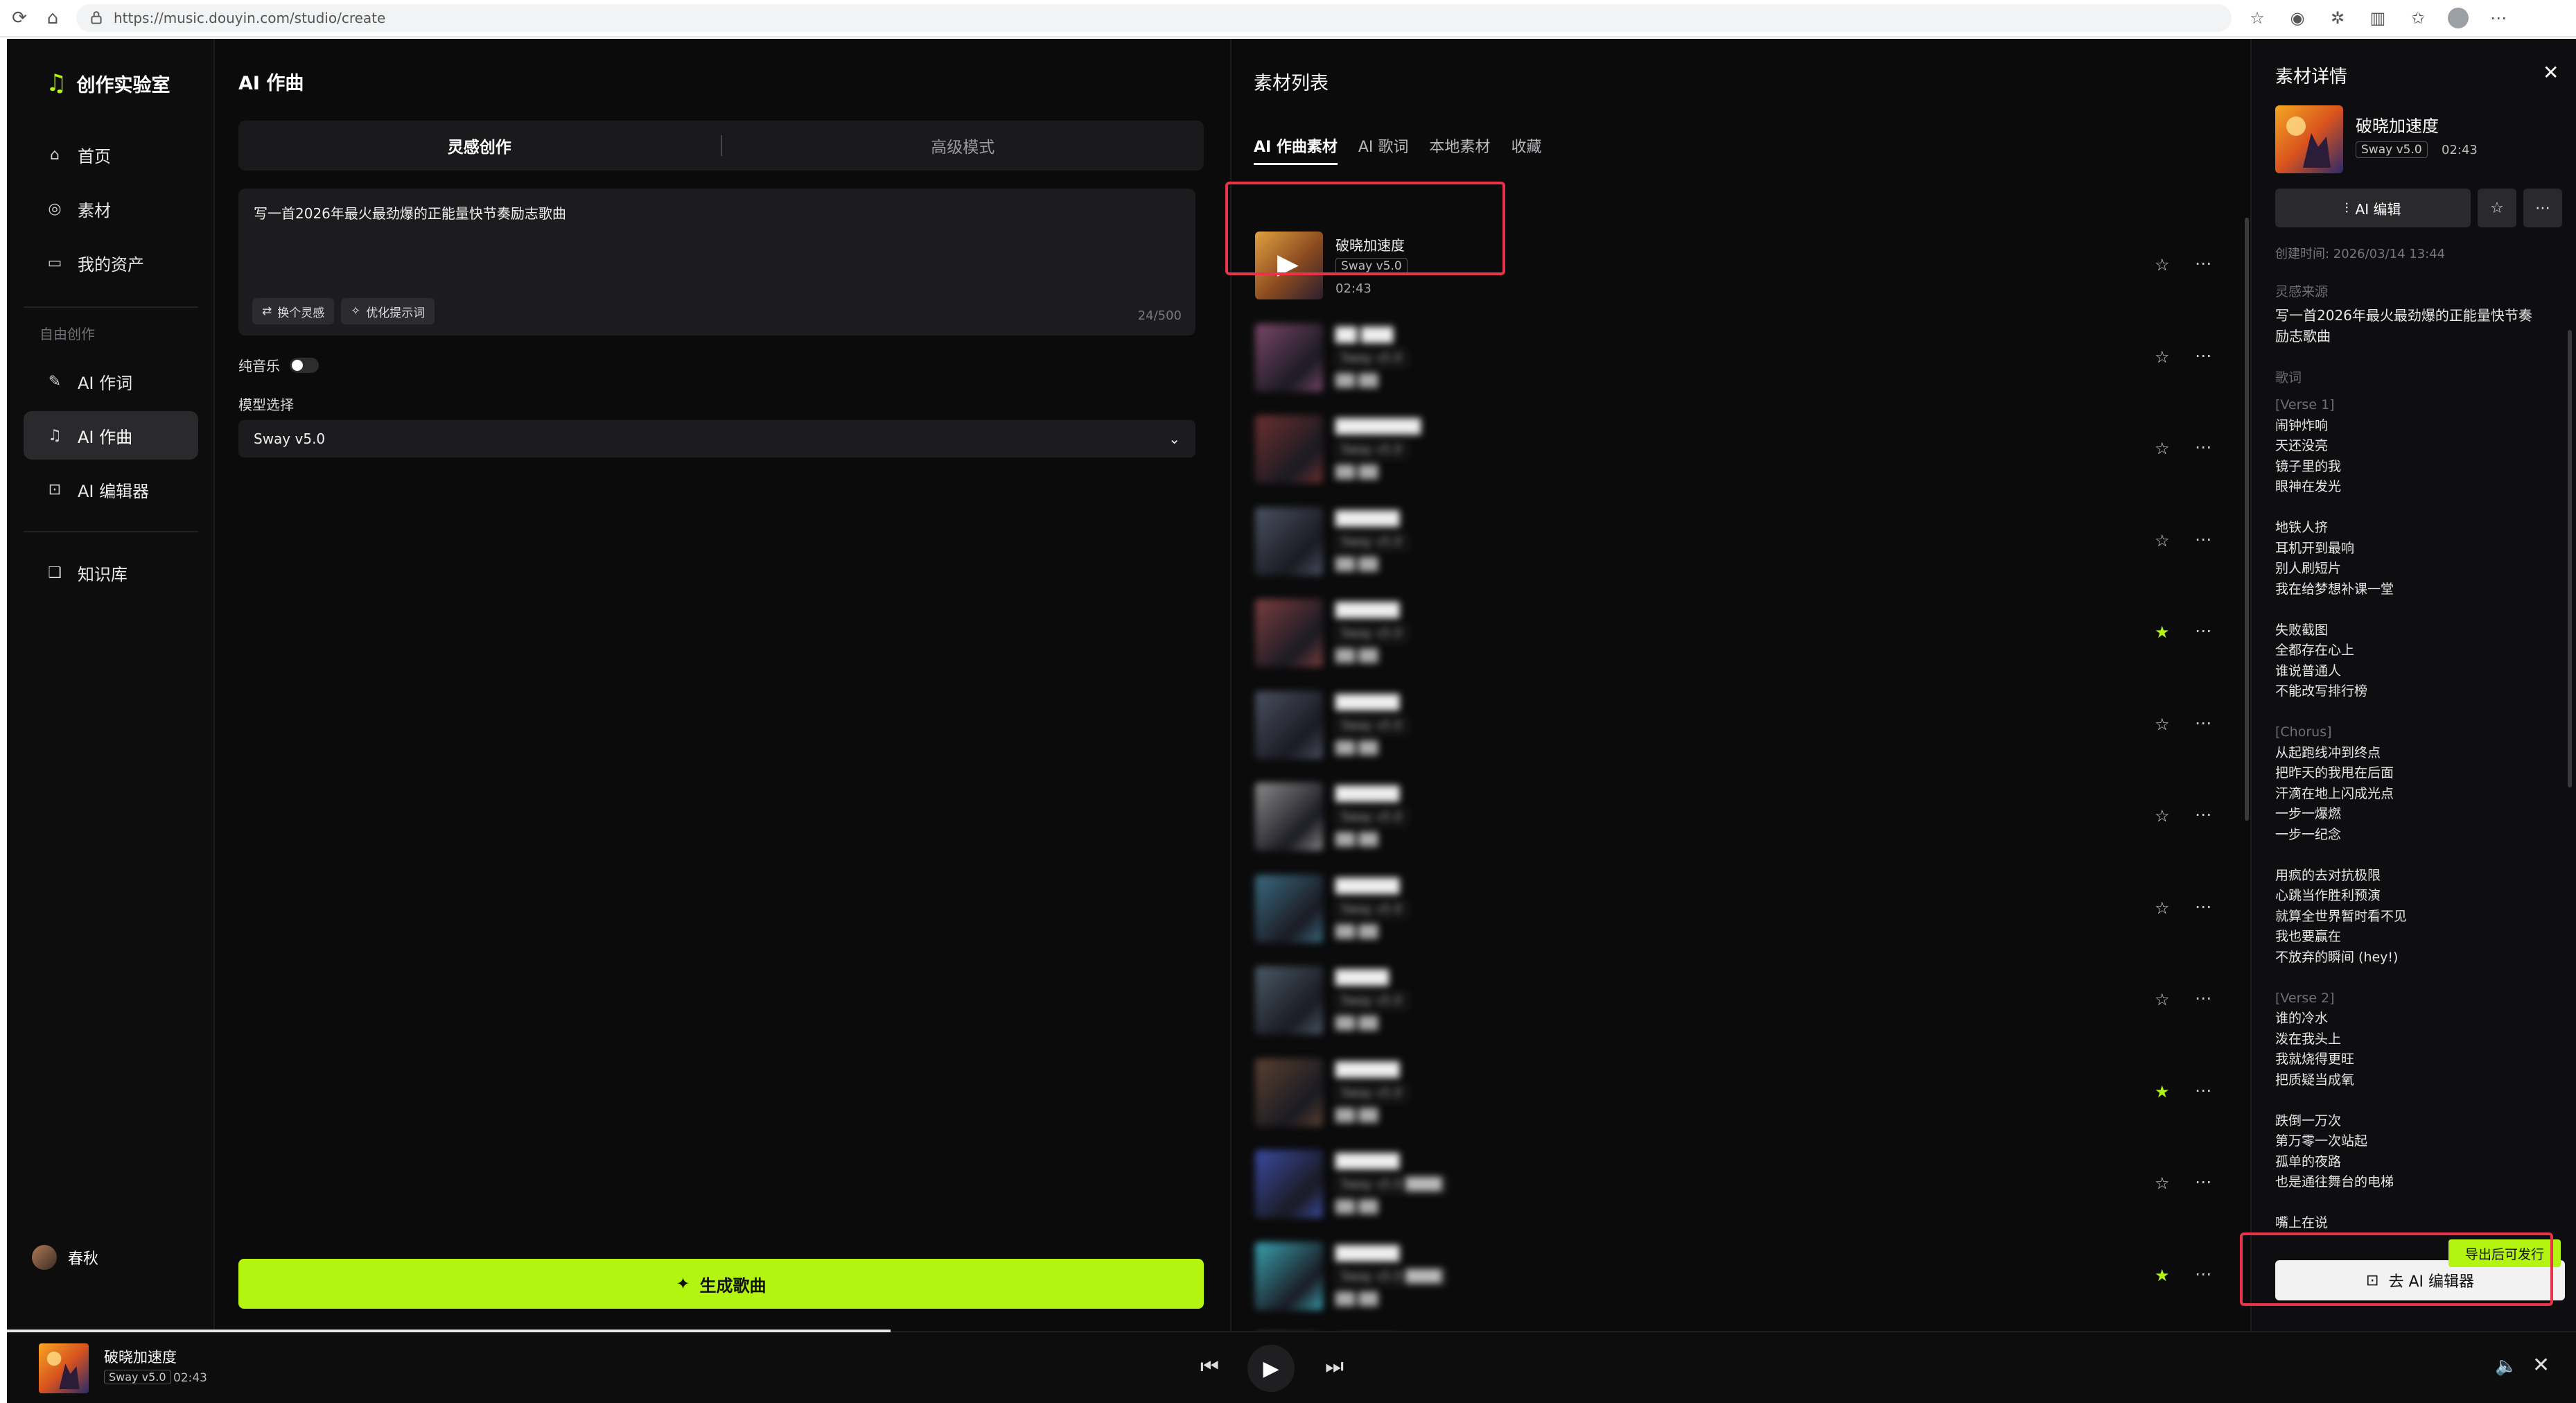 The height and width of the screenshot is (1403, 2576). Describe the element at coordinates (479, 145) in the screenshot. I see `tab-inspiration: 灵感创作` at that location.